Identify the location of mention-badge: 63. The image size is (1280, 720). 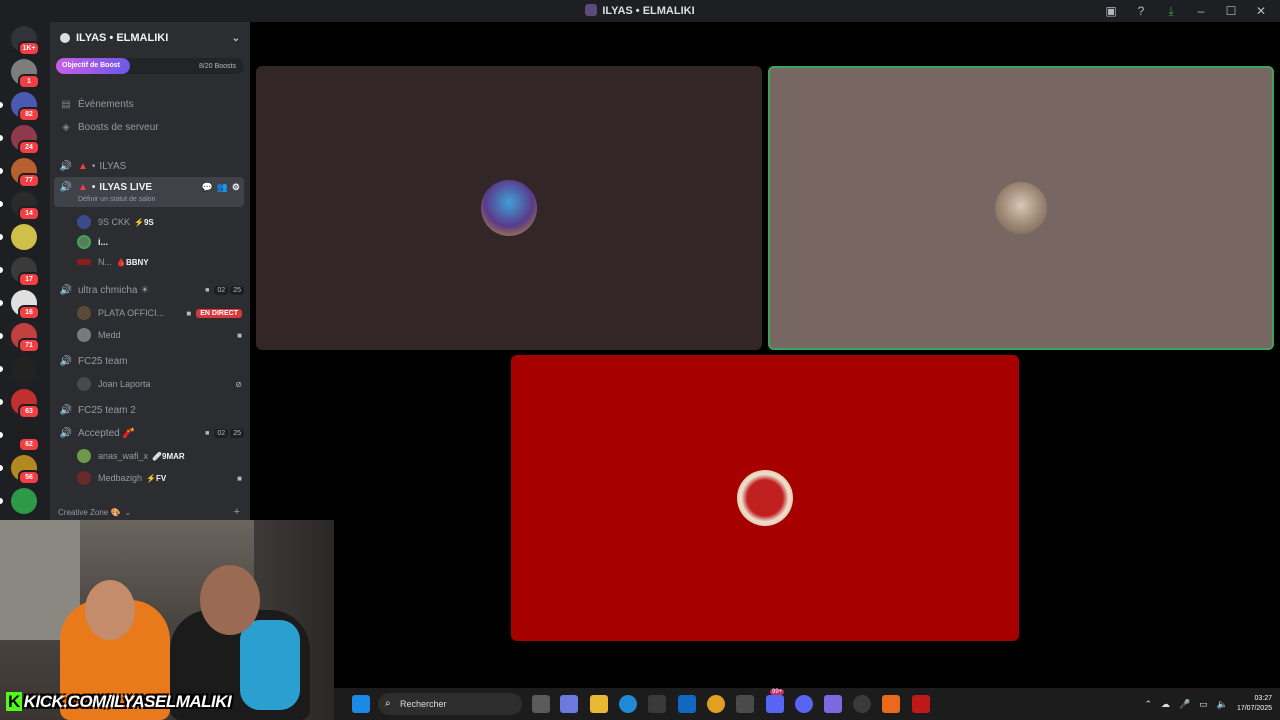
(29, 411).